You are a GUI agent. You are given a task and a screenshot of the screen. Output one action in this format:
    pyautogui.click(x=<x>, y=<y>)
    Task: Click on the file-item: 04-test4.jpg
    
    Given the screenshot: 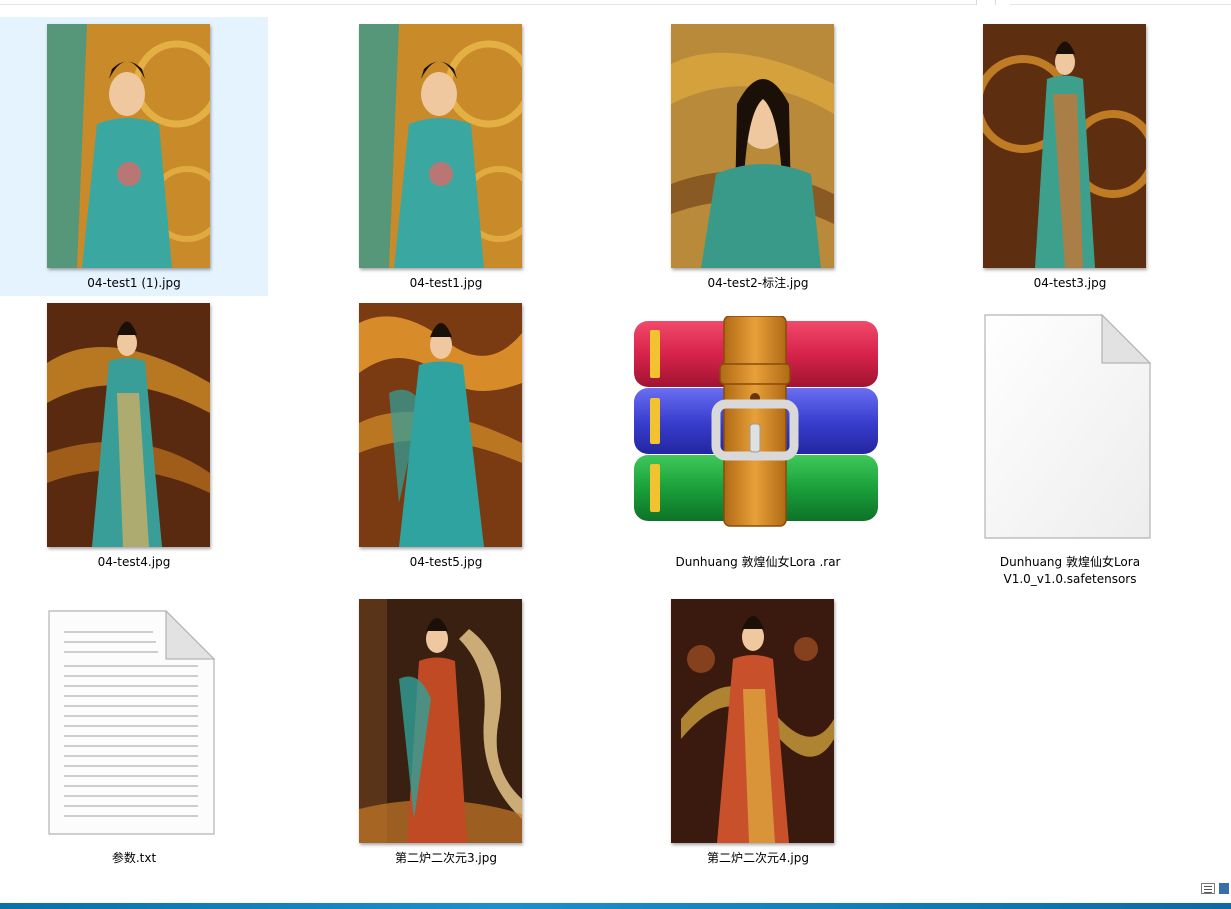 What is the action you would take?
    pyautogui.click(x=134, y=443)
    